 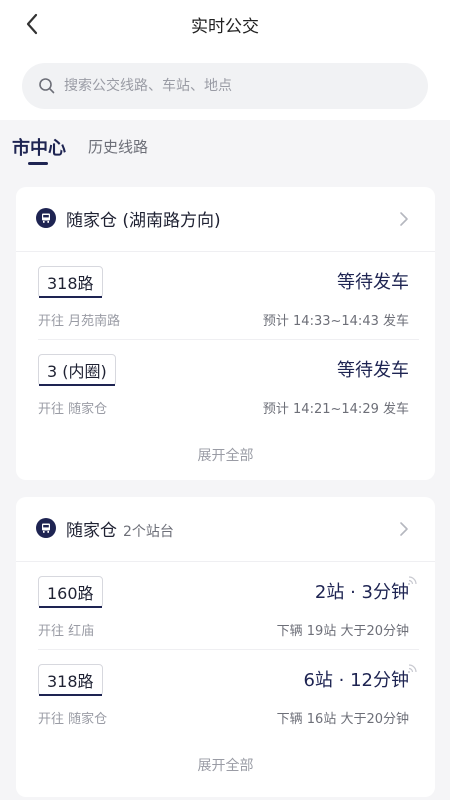 What do you see at coordinates (39, 147) in the screenshot?
I see `tab-city-center: 市中心` at bounding box center [39, 147].